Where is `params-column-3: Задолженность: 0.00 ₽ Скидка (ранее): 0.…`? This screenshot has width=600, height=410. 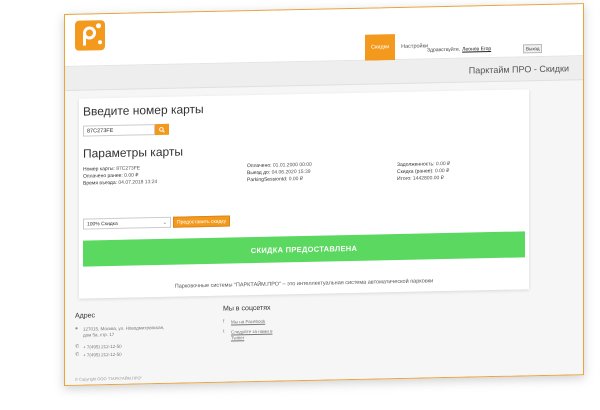 params-column-3: Задолженность: 0.00 ₽ Скидка (ранее): 0.… is located at coordinates (423, 172).